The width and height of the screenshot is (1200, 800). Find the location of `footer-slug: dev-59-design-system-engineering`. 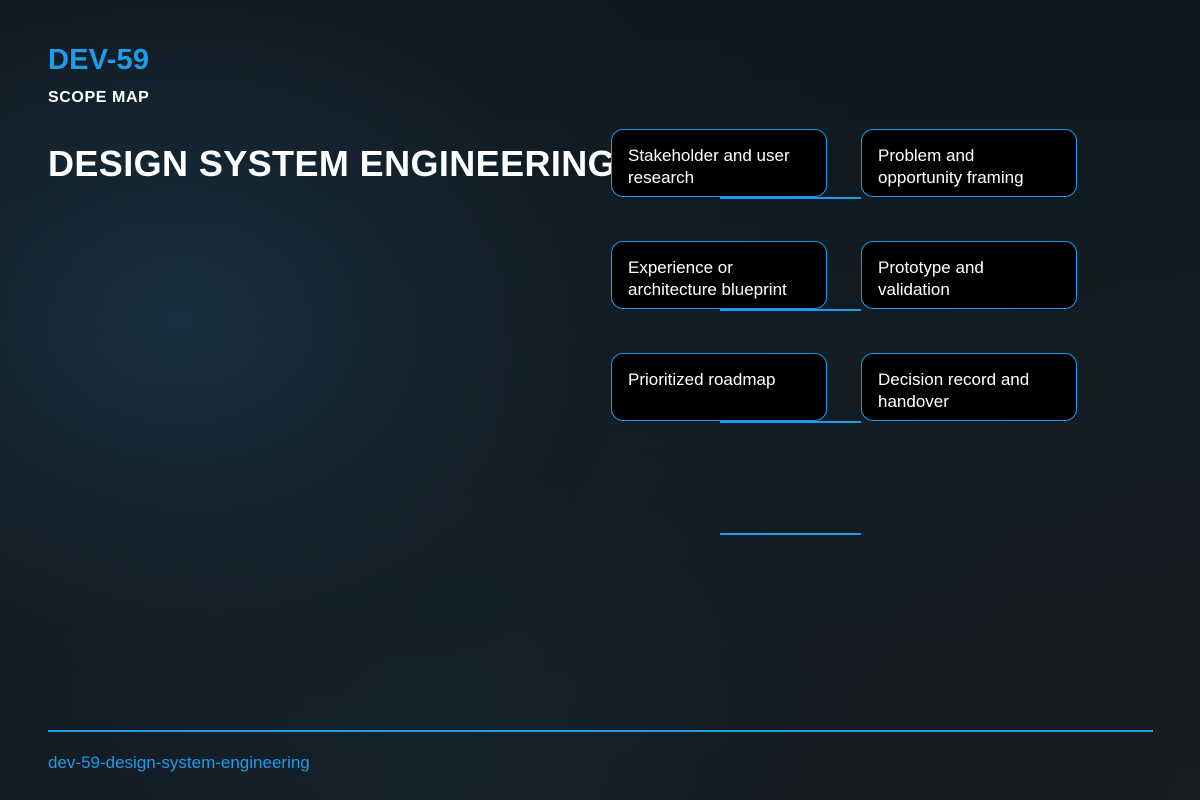

footer-slug: dev-59-design-system-engineering is located at coordinates (179, 762).